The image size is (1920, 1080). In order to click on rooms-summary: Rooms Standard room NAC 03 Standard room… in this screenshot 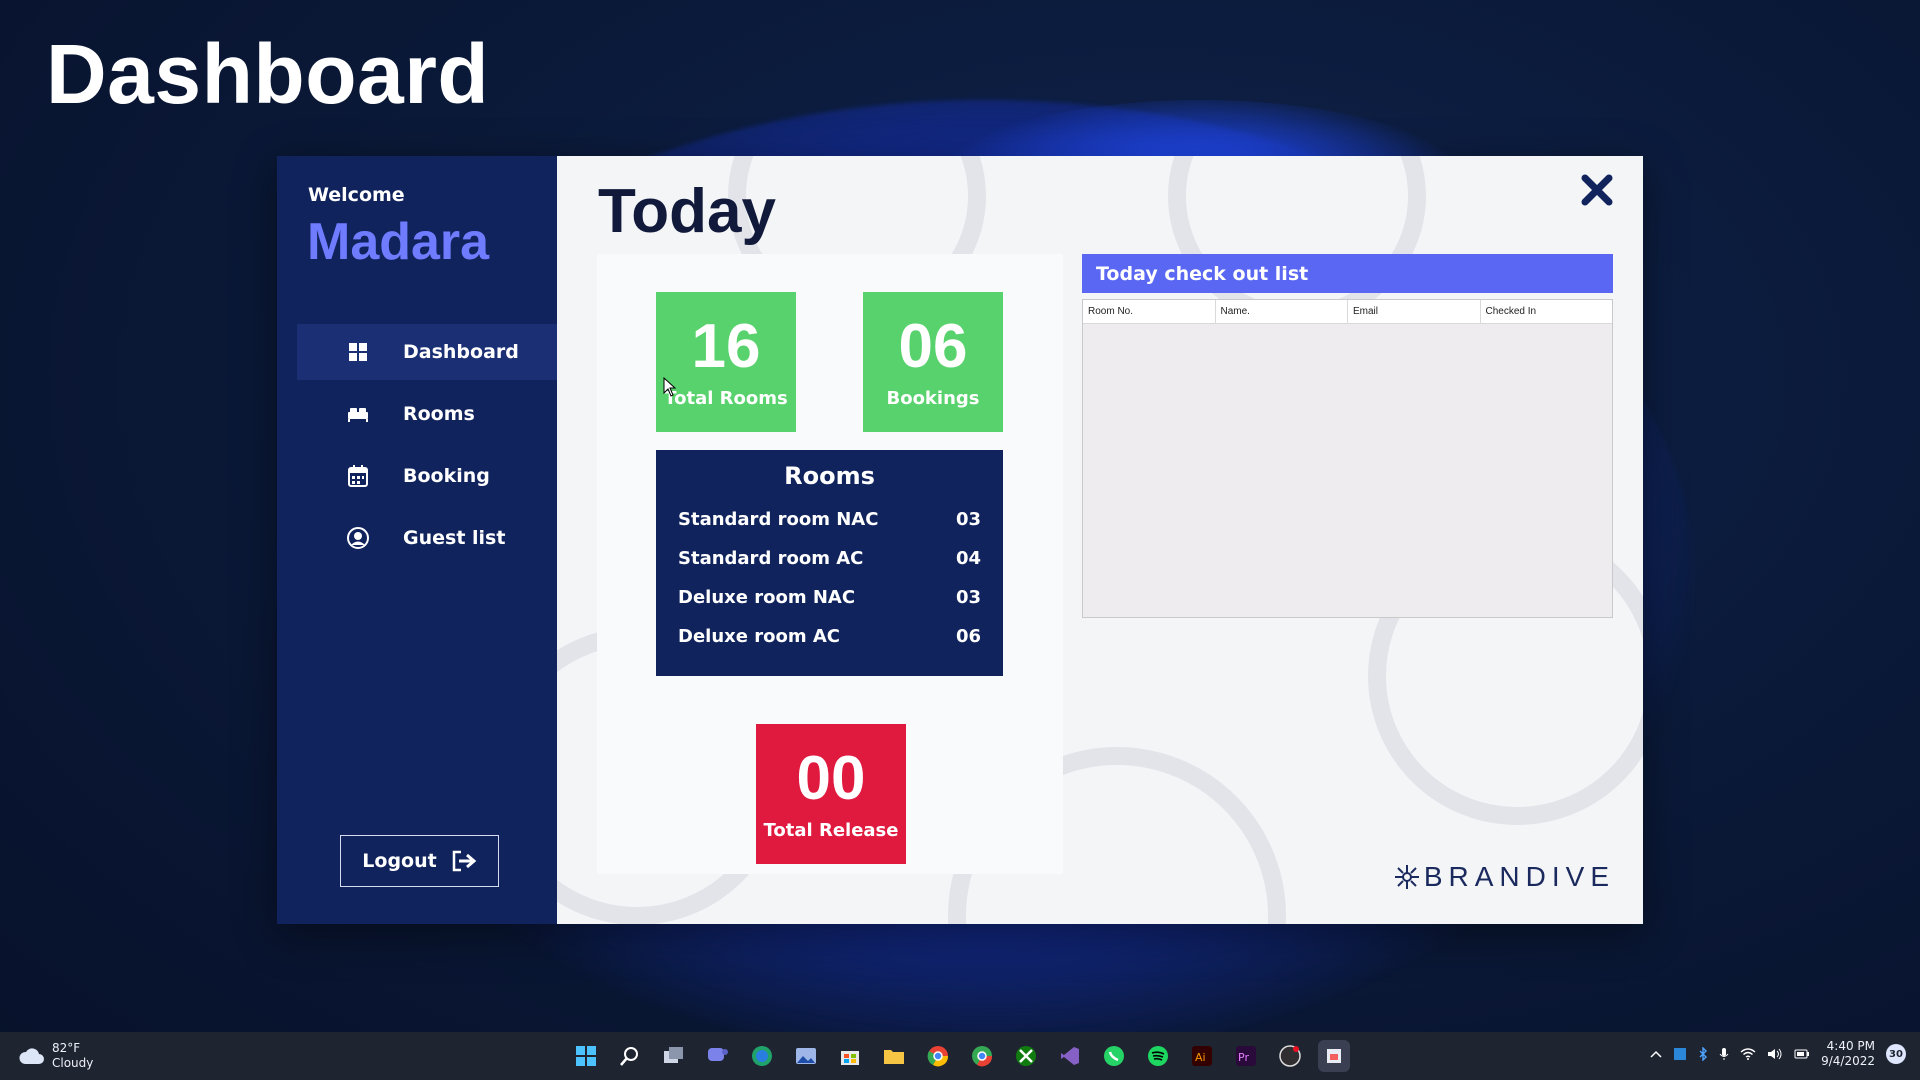, I will do `click(829, 563)`.